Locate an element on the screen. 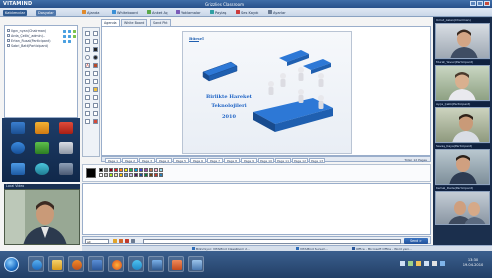 The height and width of the screenshot is (278, 492). taskbar-explorer is located at coordinates (56, 264).